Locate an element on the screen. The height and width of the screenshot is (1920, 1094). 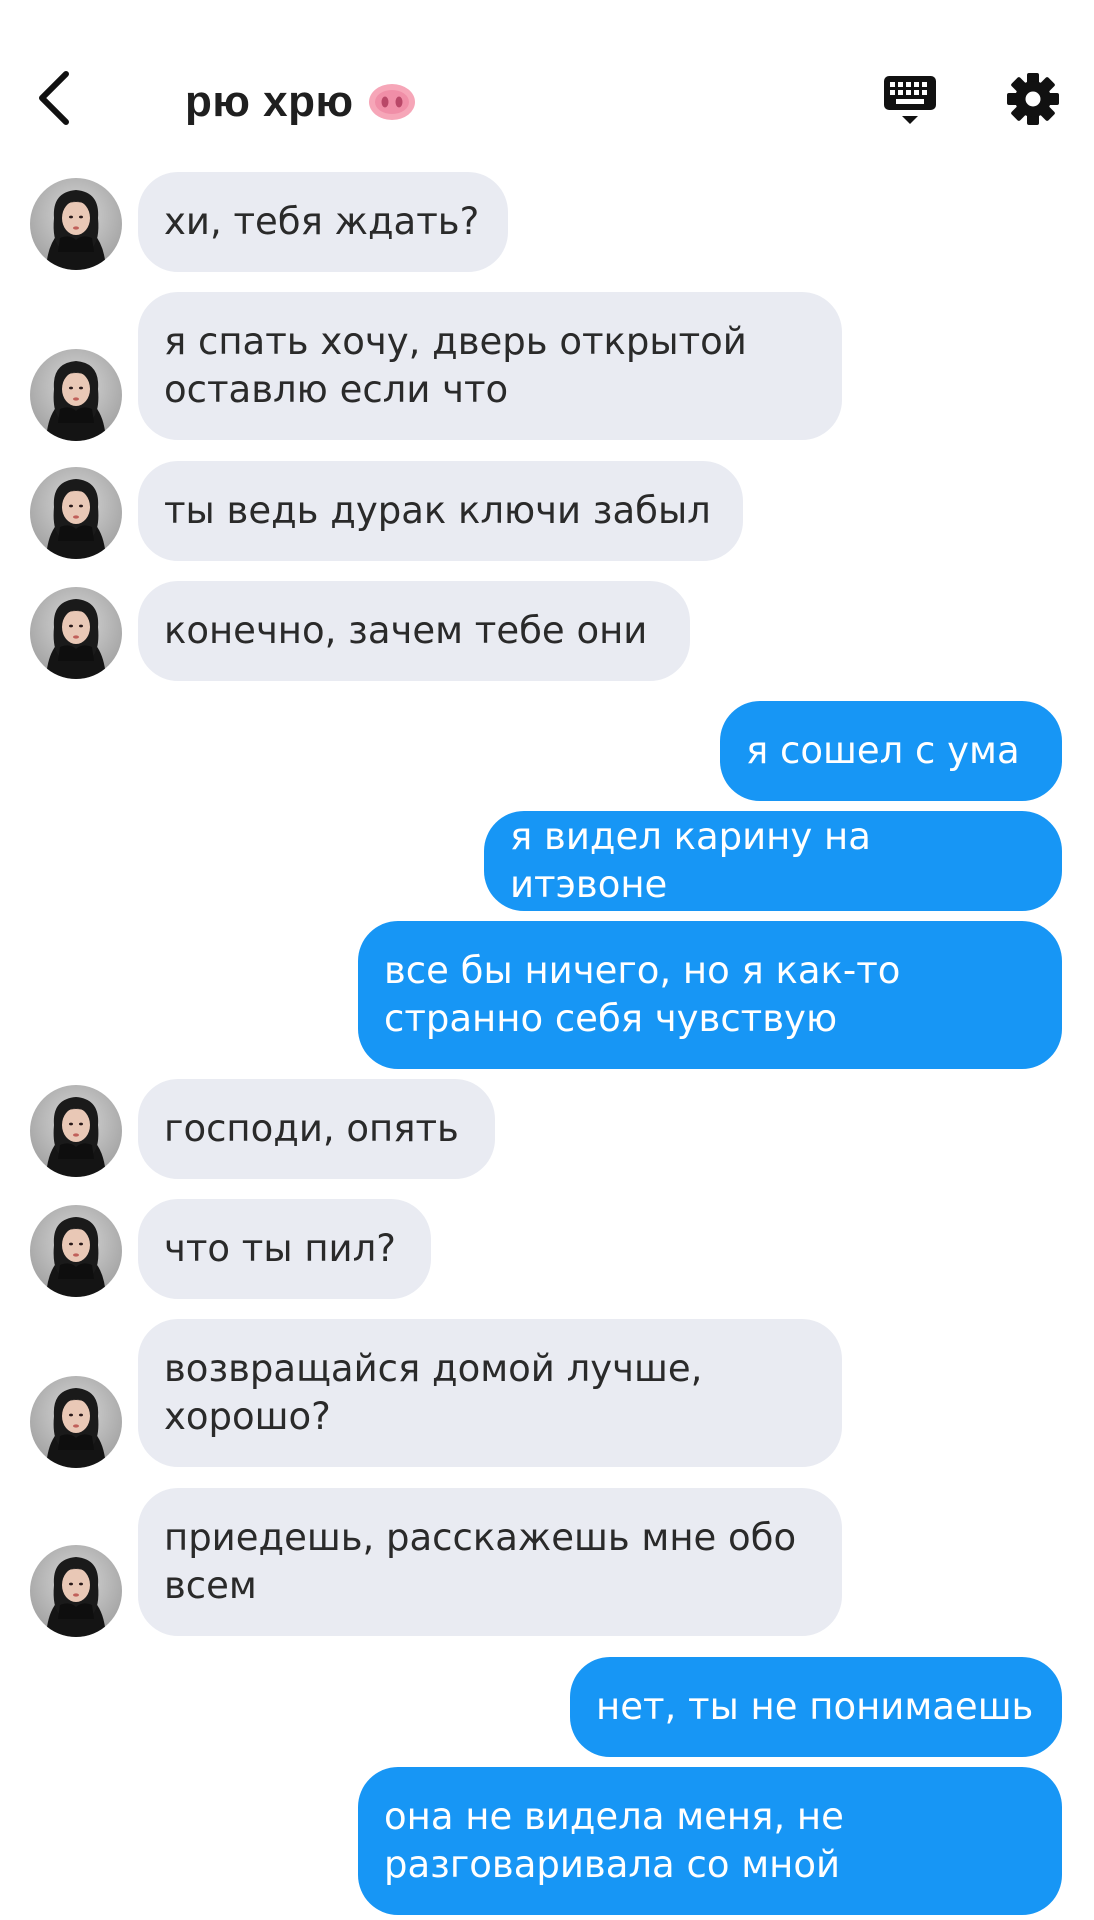
incoming-message-bubble: что ты пил? is located at coordinates (284, 1249).